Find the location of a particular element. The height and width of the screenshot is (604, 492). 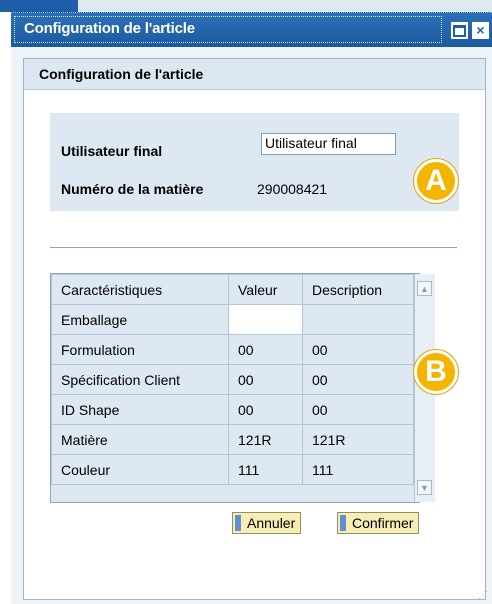

cell-characteristic: ID Shape is located at coordinates (140, 409).